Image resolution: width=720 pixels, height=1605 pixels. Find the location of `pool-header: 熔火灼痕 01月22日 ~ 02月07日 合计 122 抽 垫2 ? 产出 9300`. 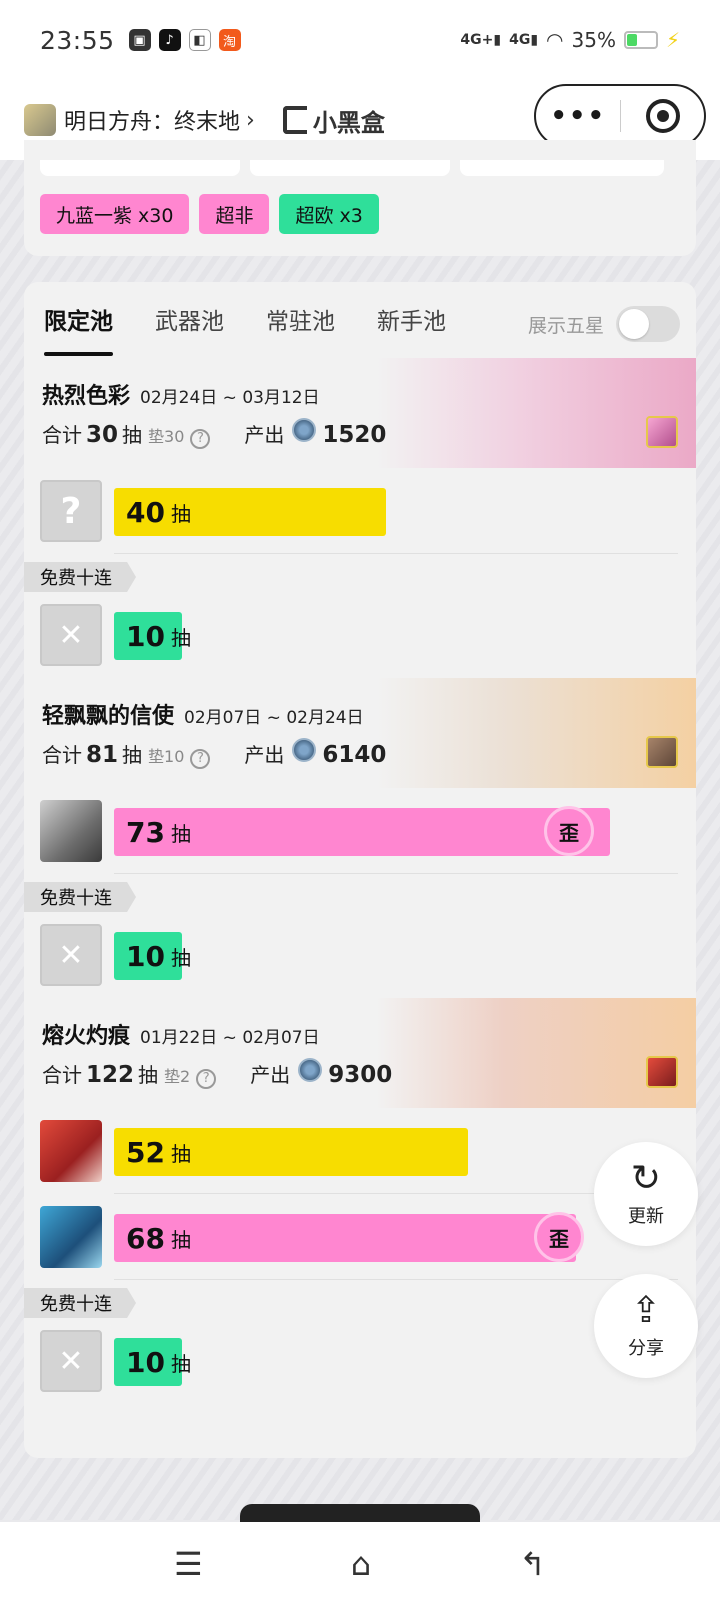

pool-header: 熔火灼痕 01月22日 ~ 02月07日 合计 122 抽 垫2 ? 产出 9300 is located at coordinates (360, 1053).